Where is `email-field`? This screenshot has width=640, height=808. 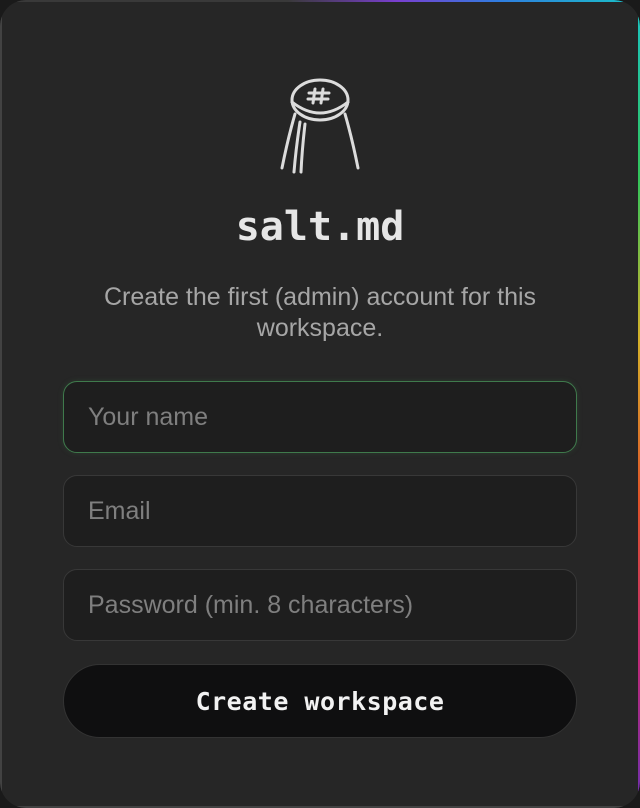
email-field is located at coordinates (320, 511).